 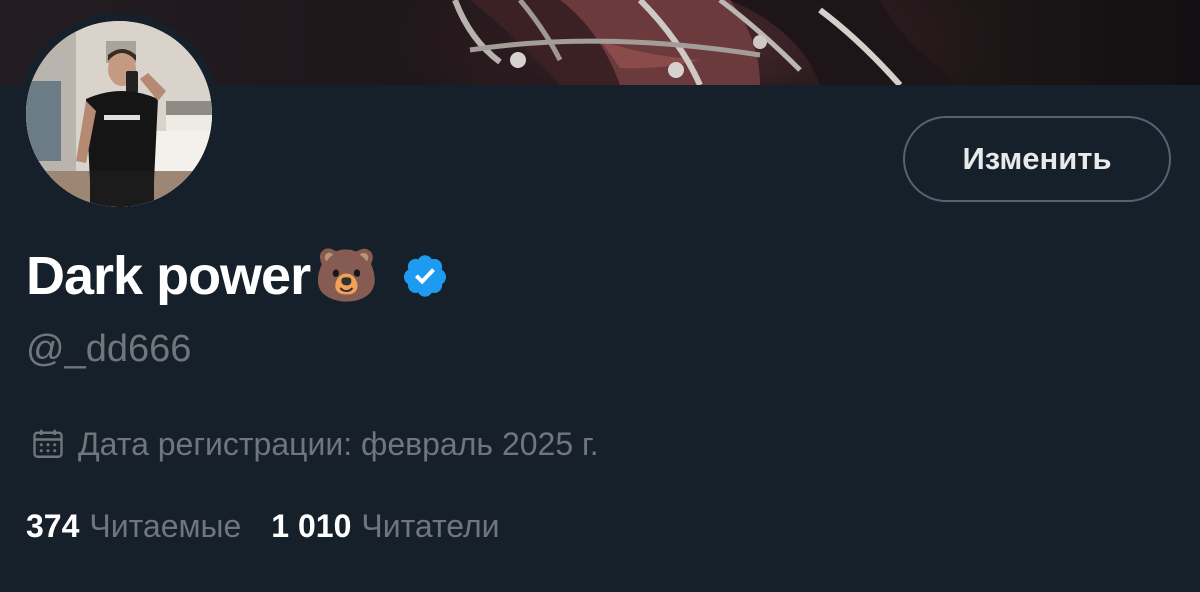 I want to click on name-row: Dark power 🐻, so click(x=237, y=276).